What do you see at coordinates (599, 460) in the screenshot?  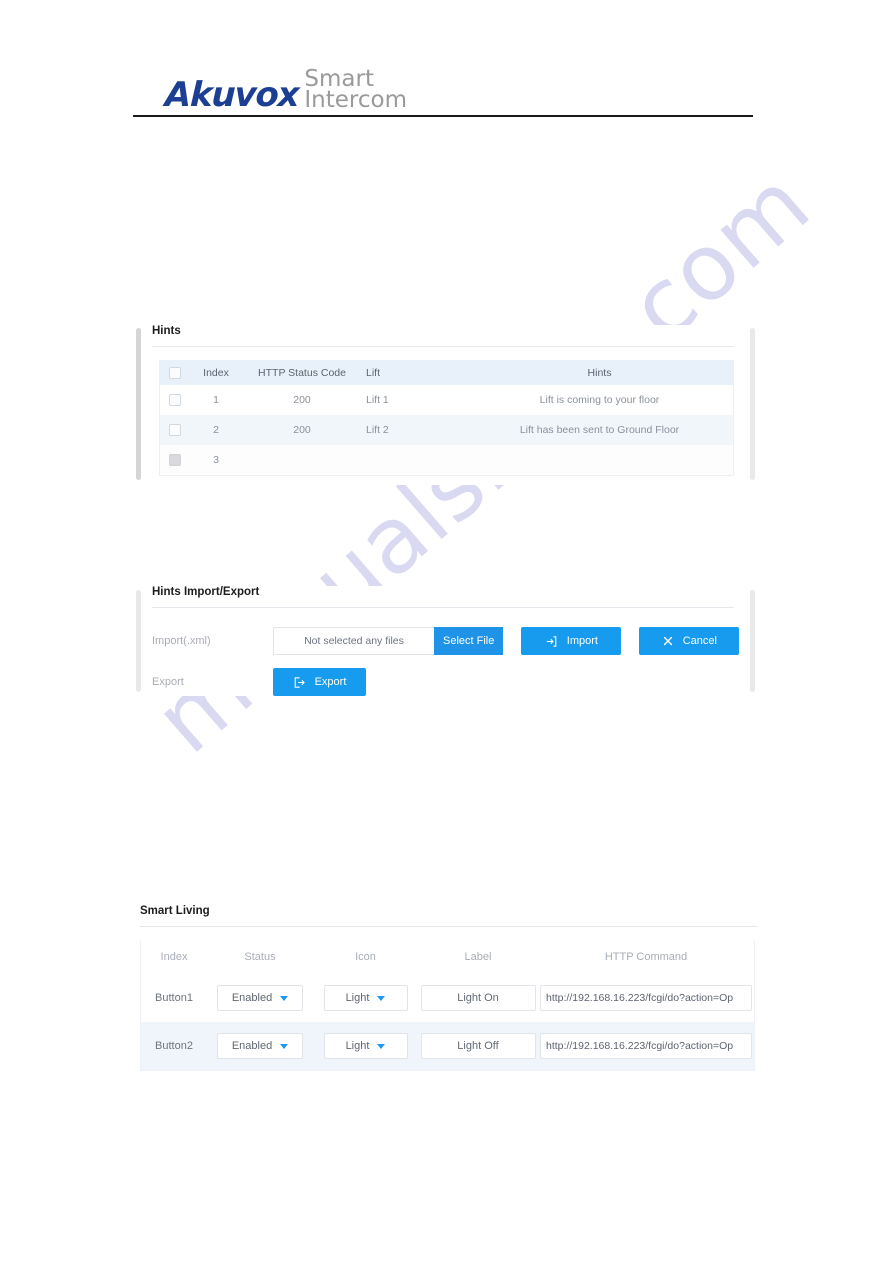 I see `hints-row-hint` at bounding box center [599, 460].